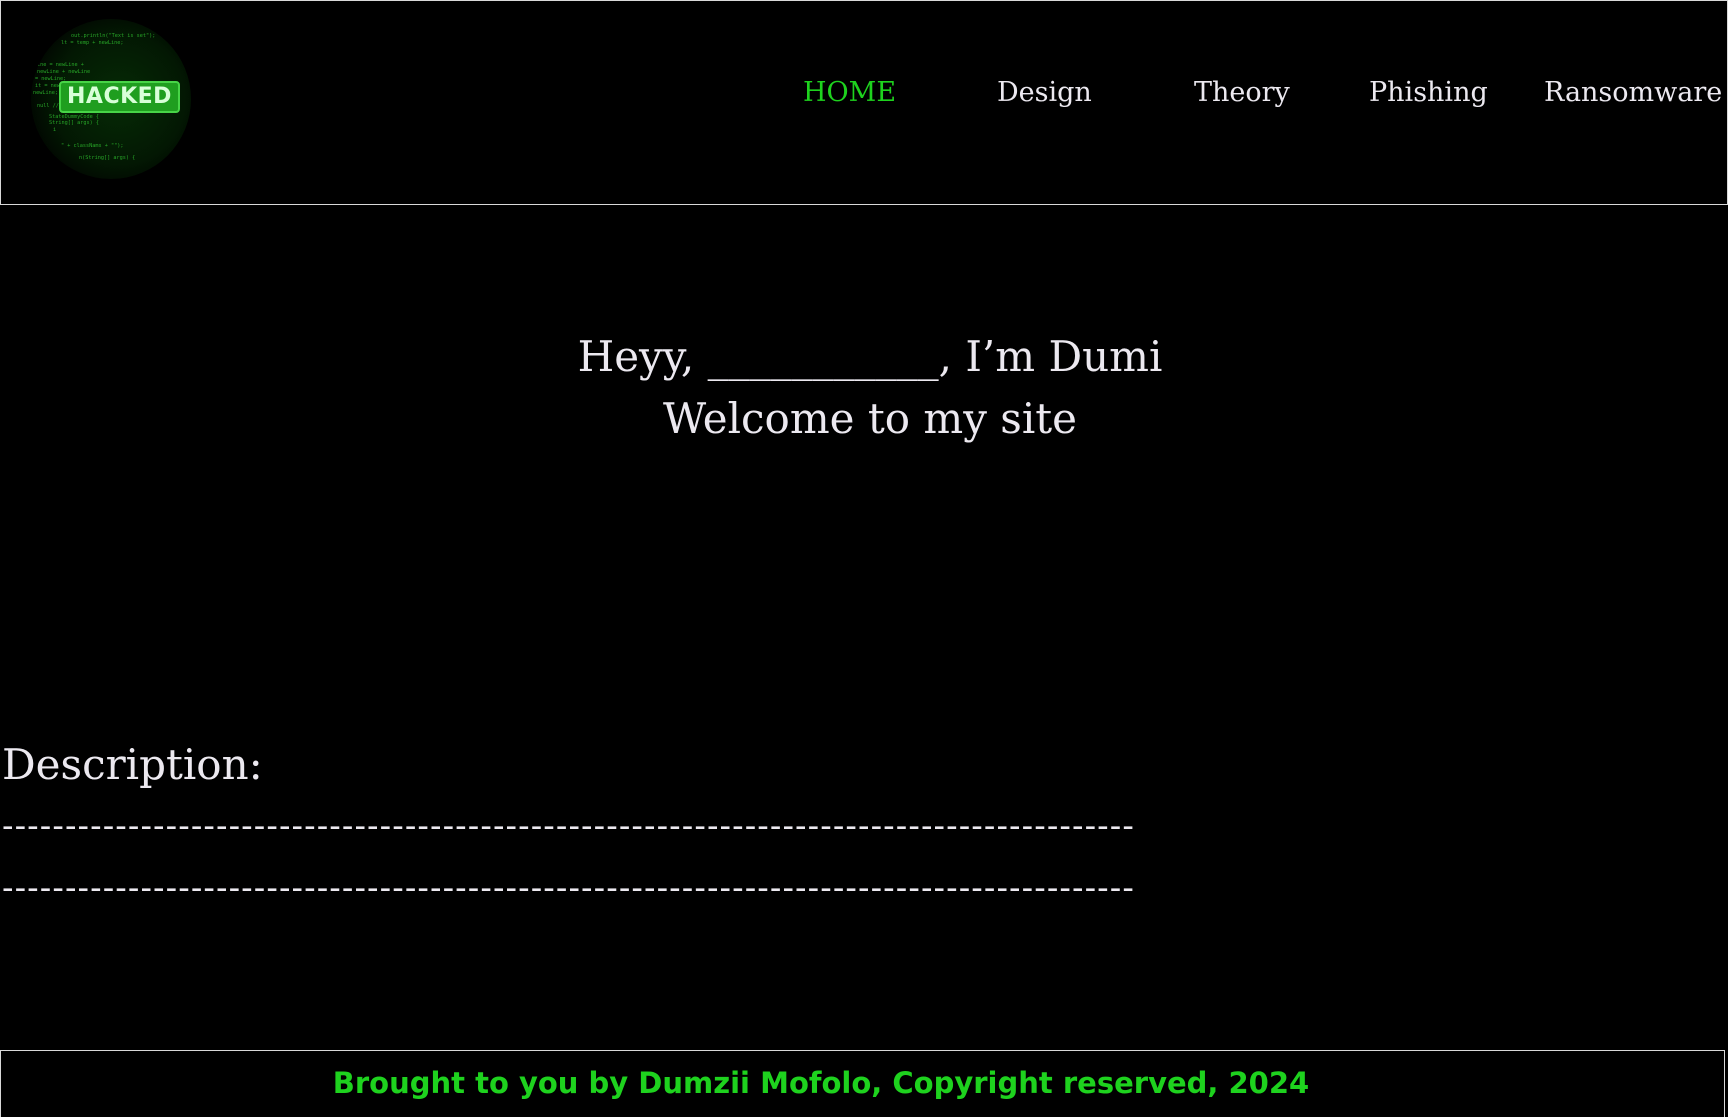 This screenshot has height=1117, width=1728. What do you see at coordinates (870, 356) in the screenshot?
I see `hero-greeting: Heyy, ___________, I’m Dumi` at bounding box center [870, 356].